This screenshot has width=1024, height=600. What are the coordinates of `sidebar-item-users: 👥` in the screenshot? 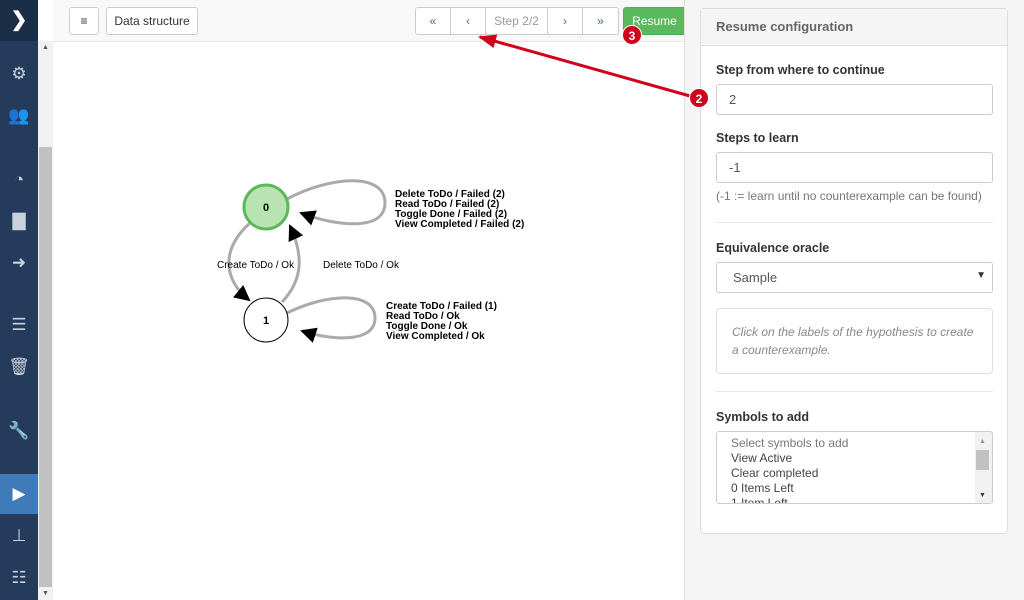 It's located at (19, 116).